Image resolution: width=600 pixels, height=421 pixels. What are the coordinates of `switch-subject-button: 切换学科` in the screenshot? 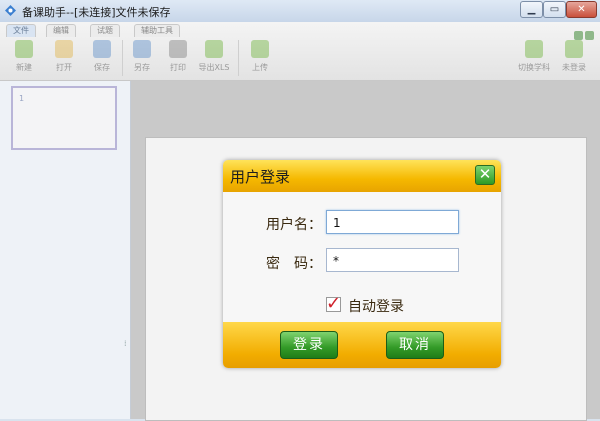 It's located at (534, 58).